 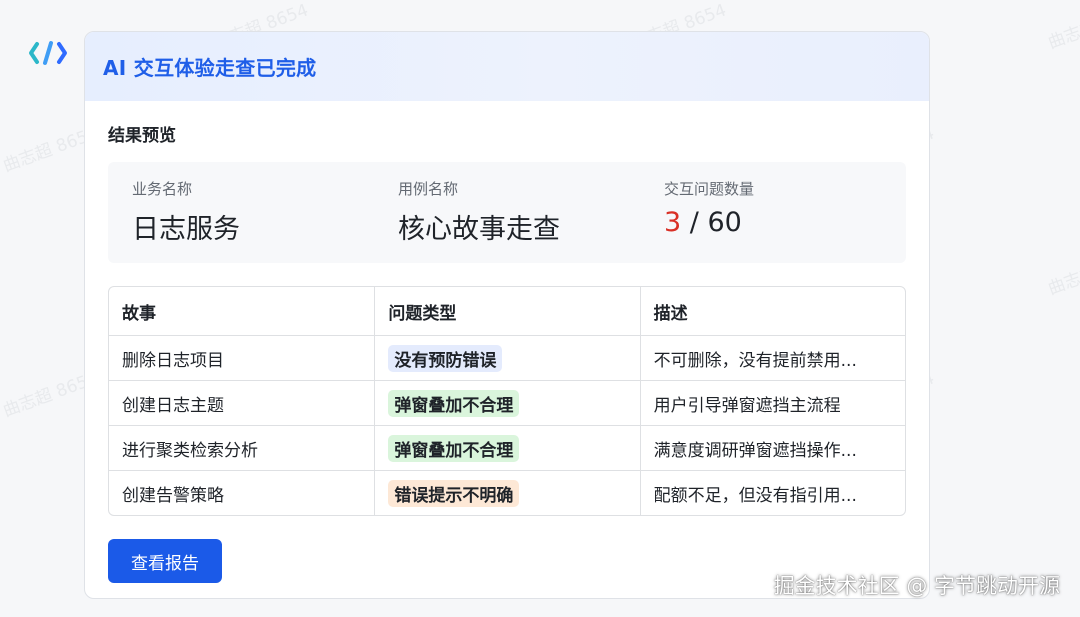 What do you see at coordinates (210, 68) in the screenshot?
I see `card-title: AI 交互体验走查已完成` at bounding box center [210, 68].